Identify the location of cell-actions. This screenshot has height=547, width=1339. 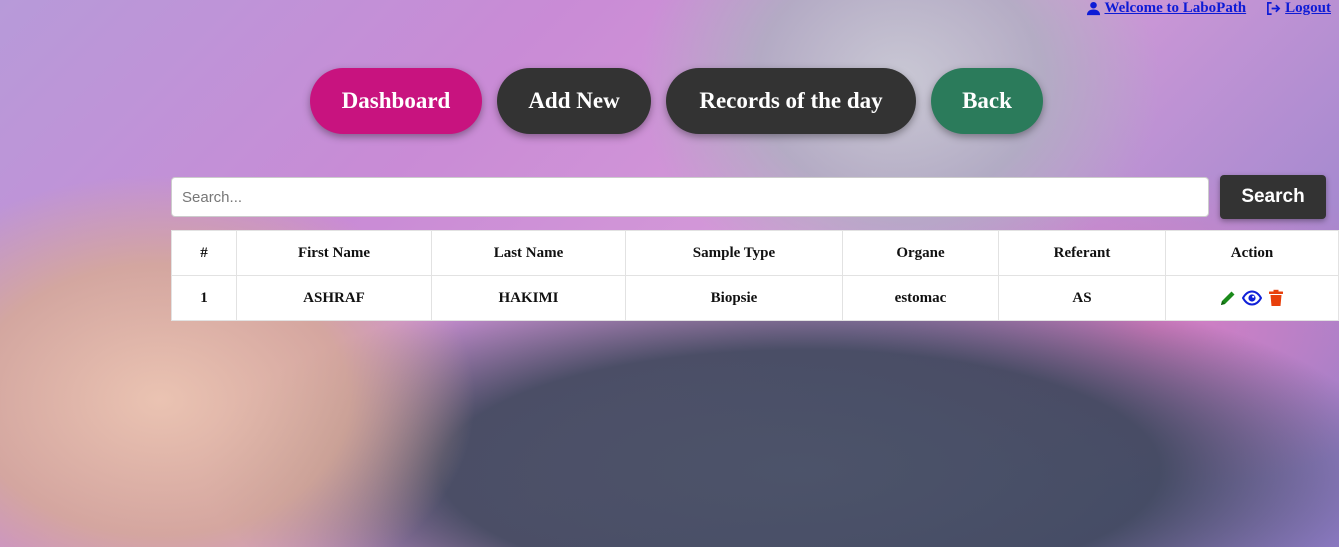
(1252, 298).